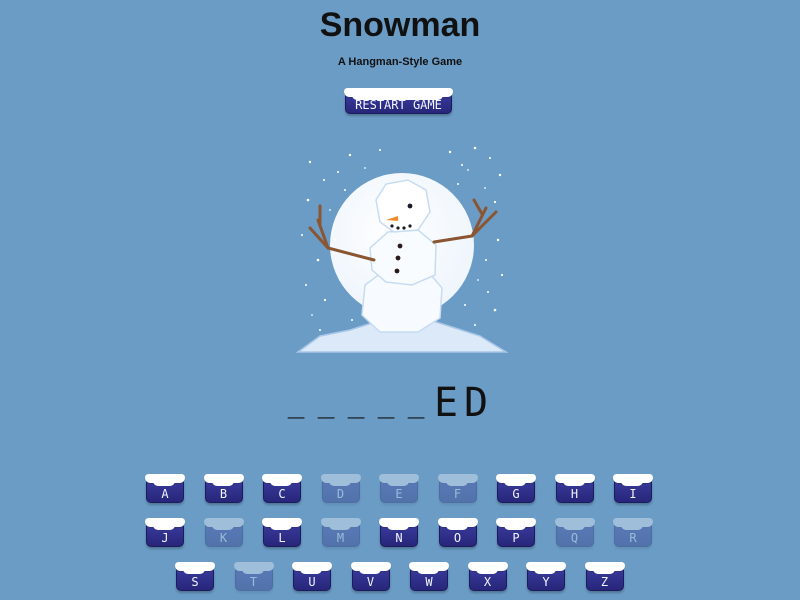 This screenshot has width=800, height=600. I want to click on letter-key-q: Q, so click(574, 532).